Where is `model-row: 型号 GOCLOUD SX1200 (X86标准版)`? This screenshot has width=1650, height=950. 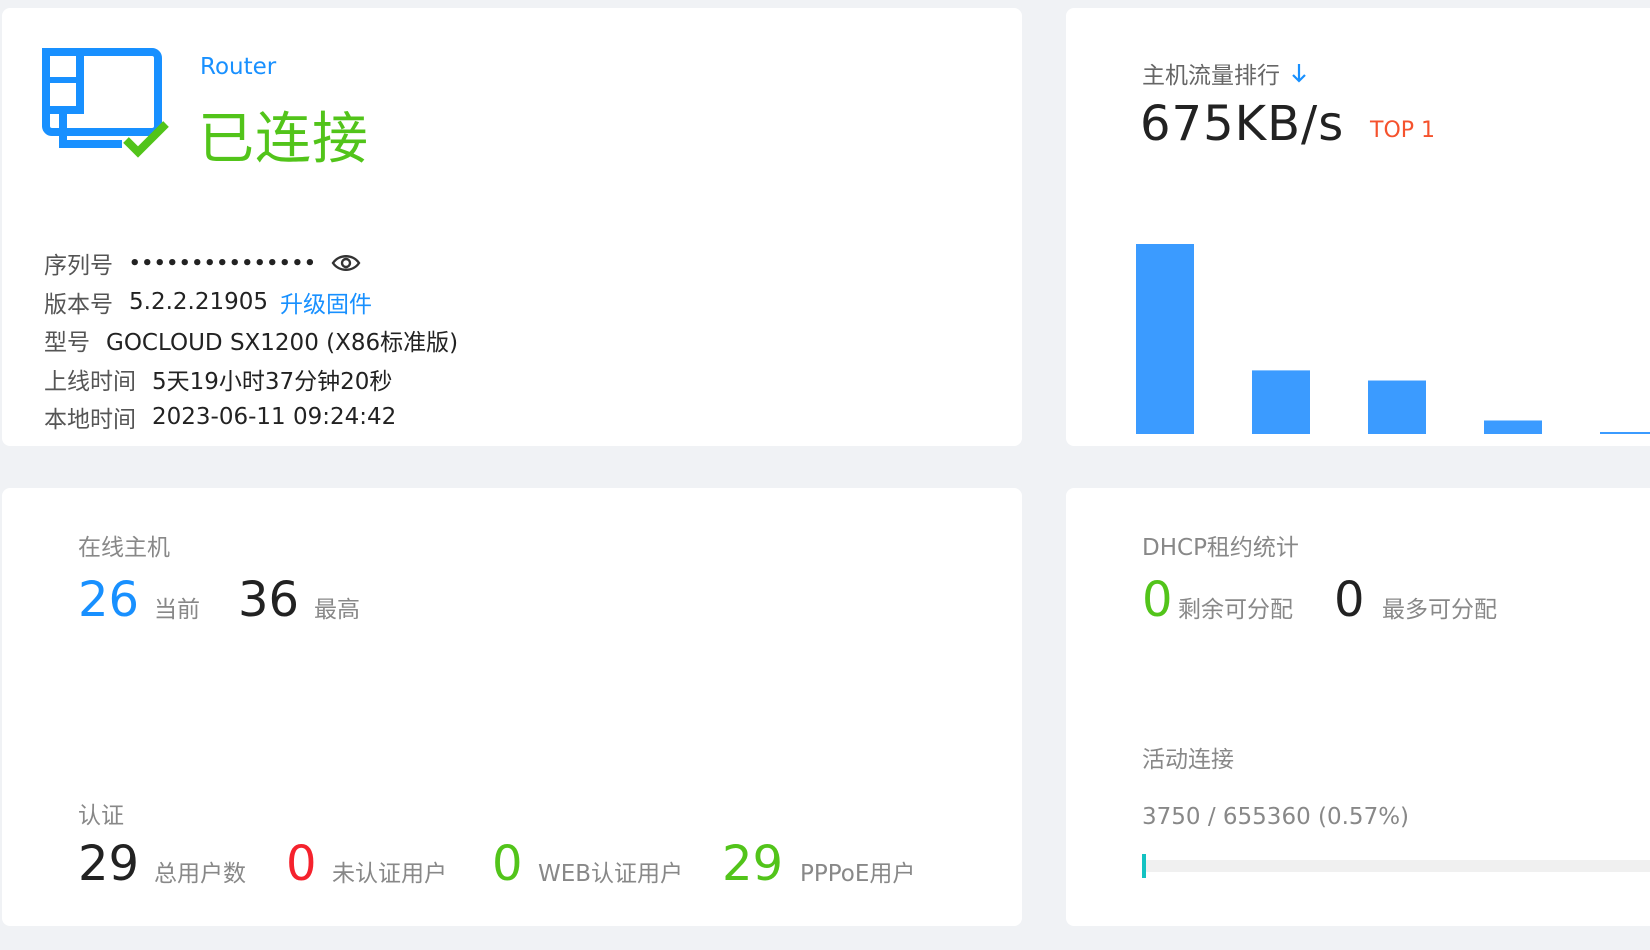
model-row: 型号 GOCLOUD SX1200 (X86标准版) is located at coordinates (251, 340).